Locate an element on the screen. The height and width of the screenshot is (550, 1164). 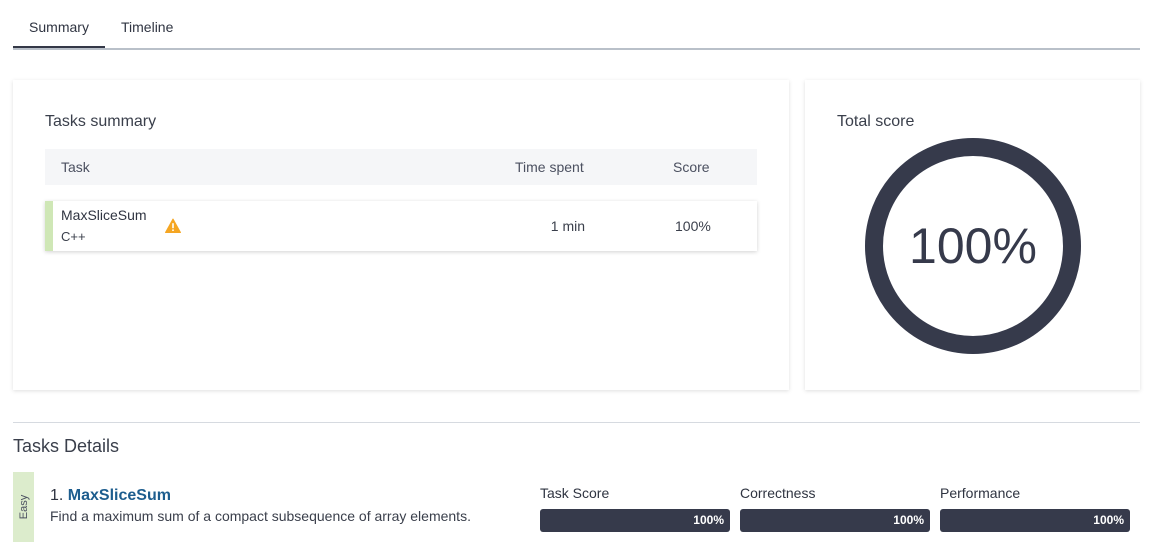
column-time-spent: Time spent is located at coordinates (549, 167).